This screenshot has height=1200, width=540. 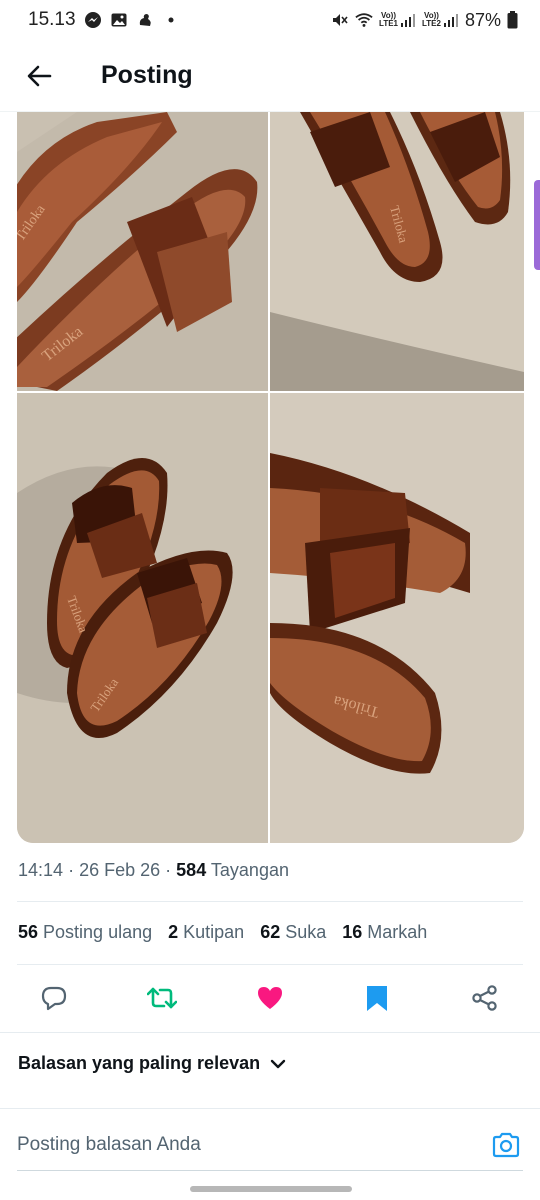 What do you see at coordinates (270, 76) in the screenshot?
I see `top-app-bar: Posting` at bounding box center [270, 76].